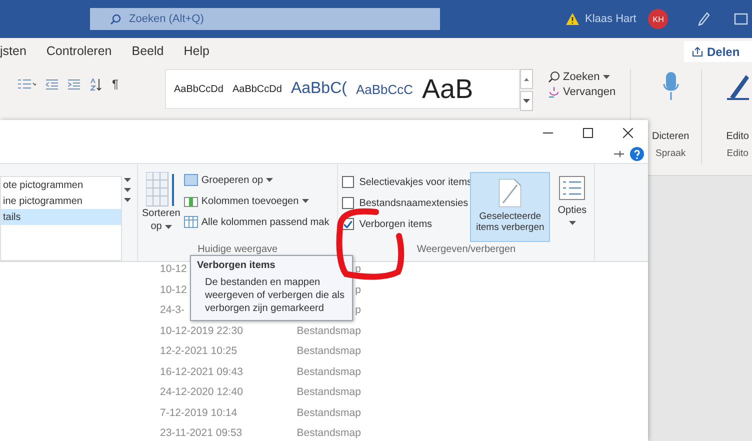 This screenshot has height=441, width=752. Describe the element at coordinates (610, 19) in the screenshot. I see `user-name: Klaas Hart` at that location.